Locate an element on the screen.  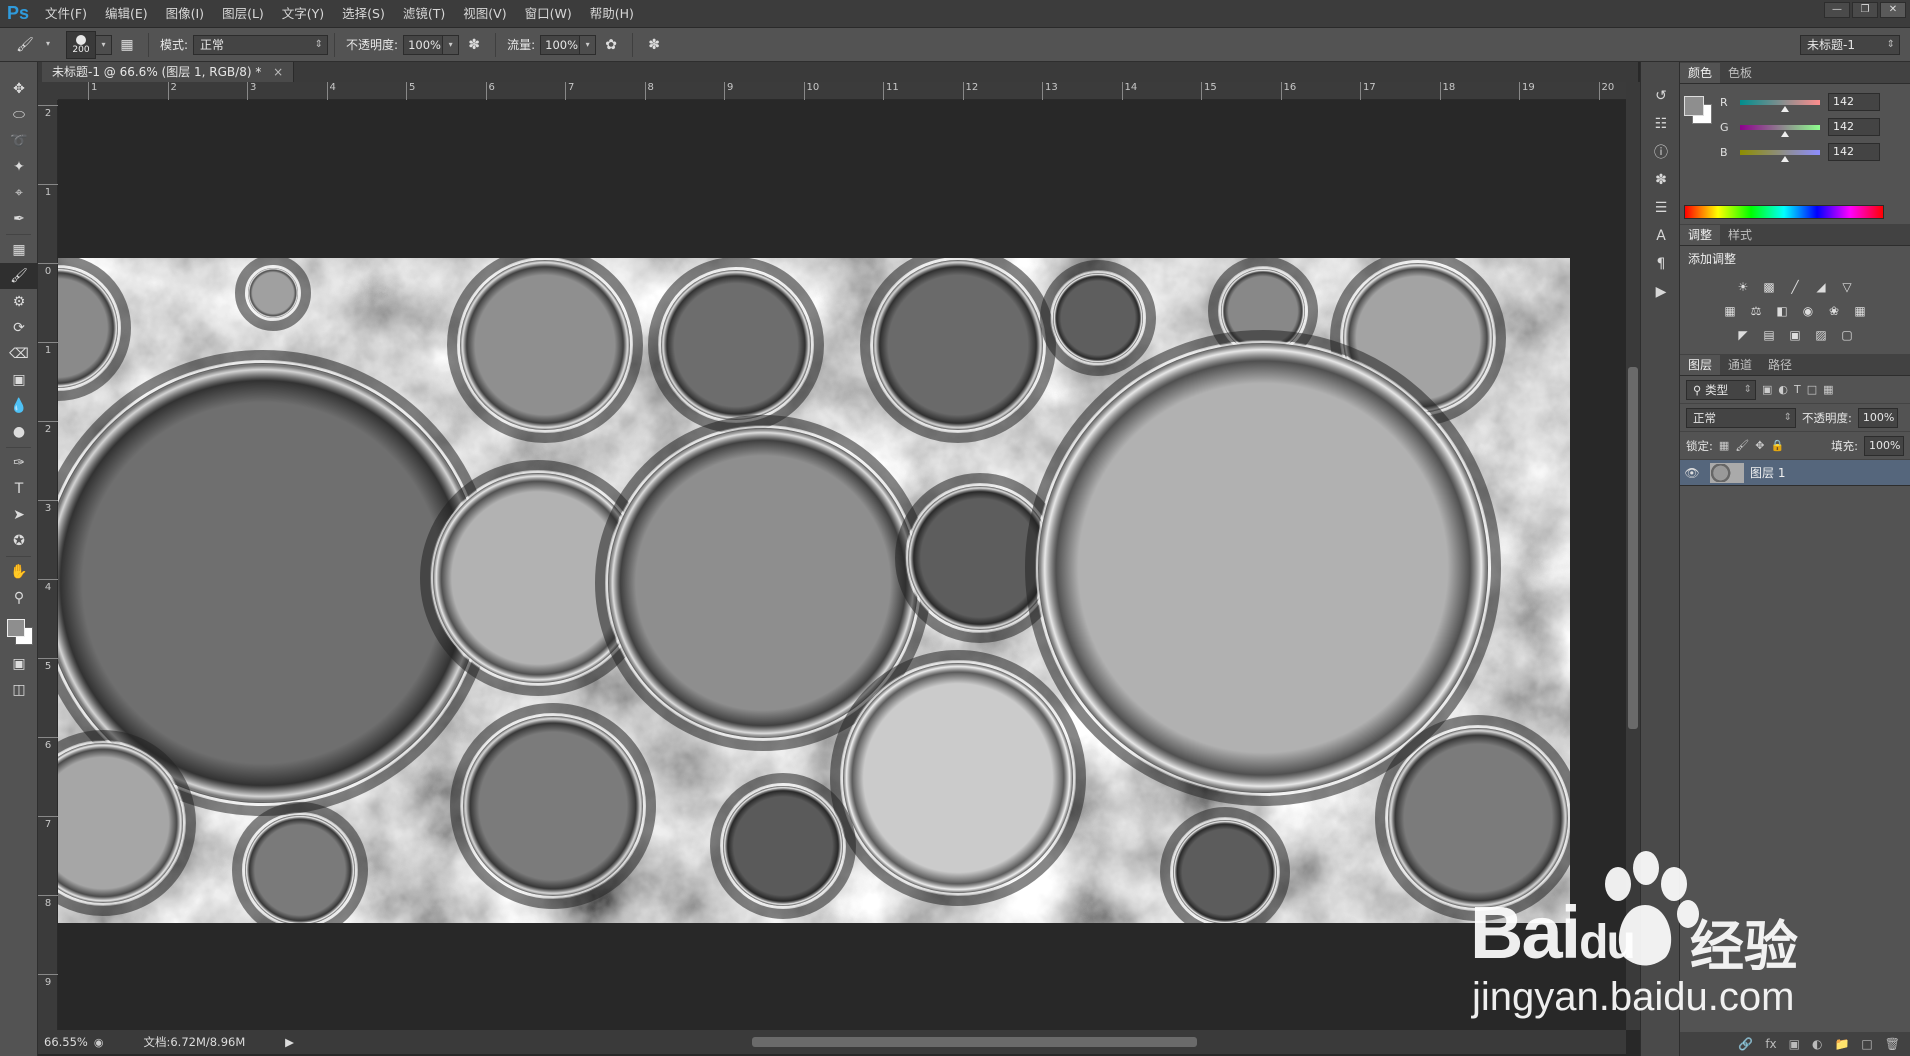
visibility-eye-icon: 👁 is located at coordinates (1692, 473).